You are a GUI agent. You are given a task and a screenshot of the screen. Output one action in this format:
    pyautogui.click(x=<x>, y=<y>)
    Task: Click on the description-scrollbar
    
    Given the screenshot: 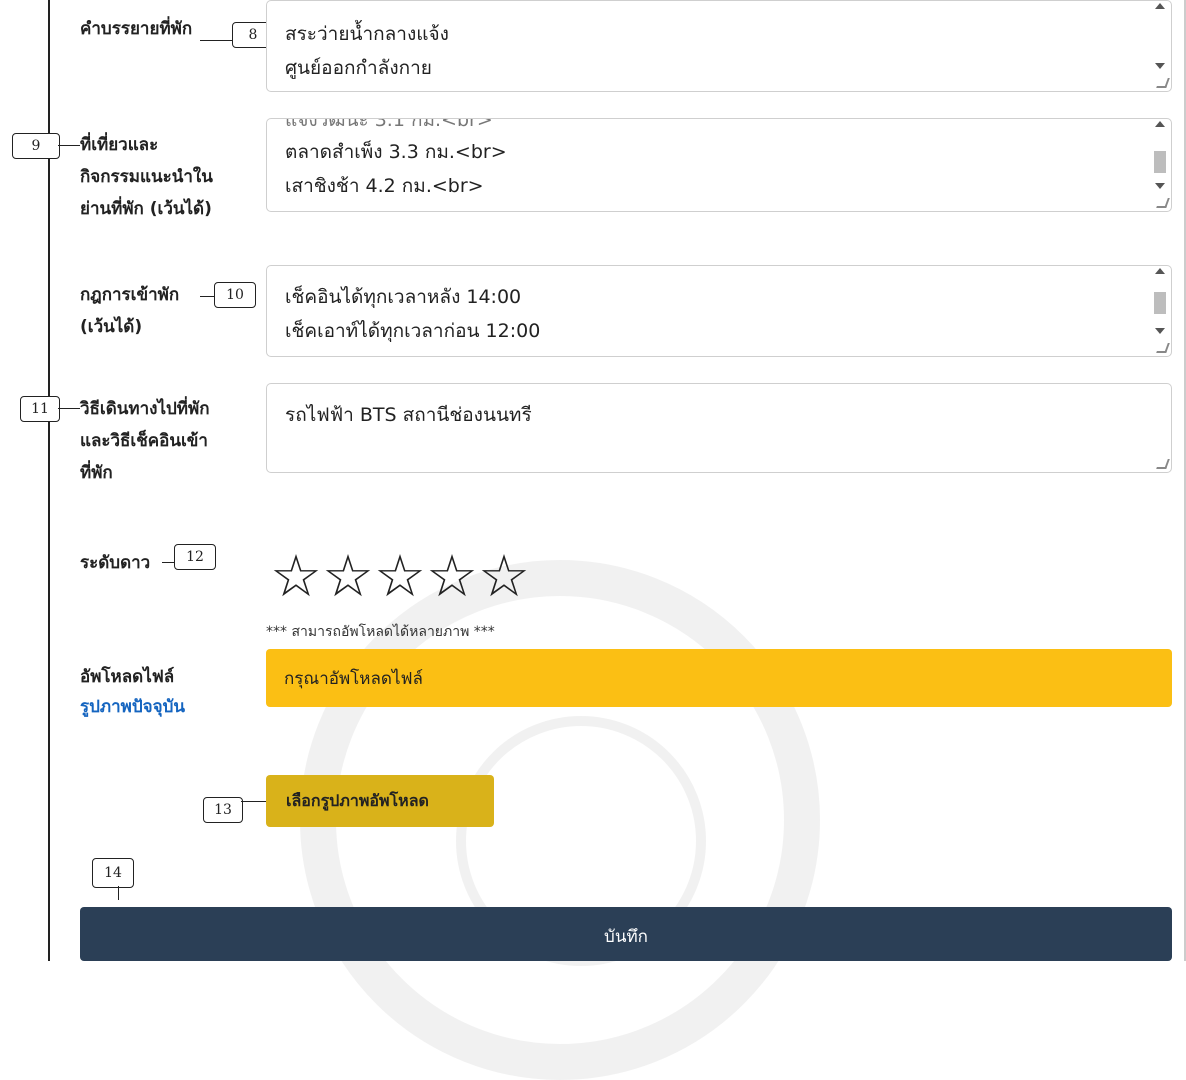 What is the action you would take?
    pyautogui.click(x=1160, y=39)
    